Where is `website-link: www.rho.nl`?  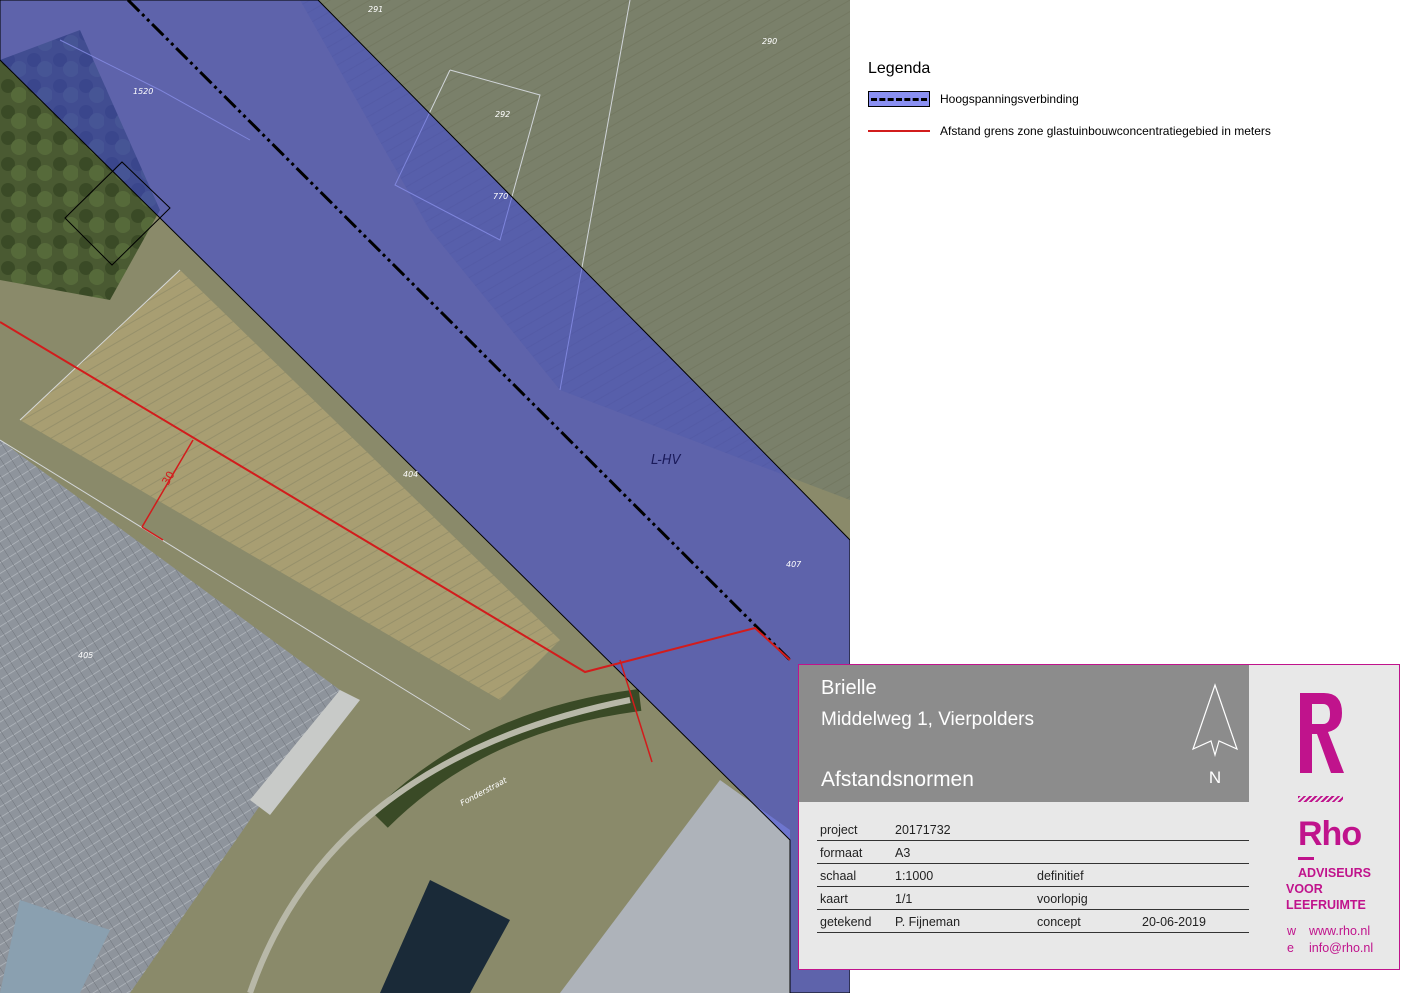
website-link: www.rho.nl is located at coordinates (1339, 931).